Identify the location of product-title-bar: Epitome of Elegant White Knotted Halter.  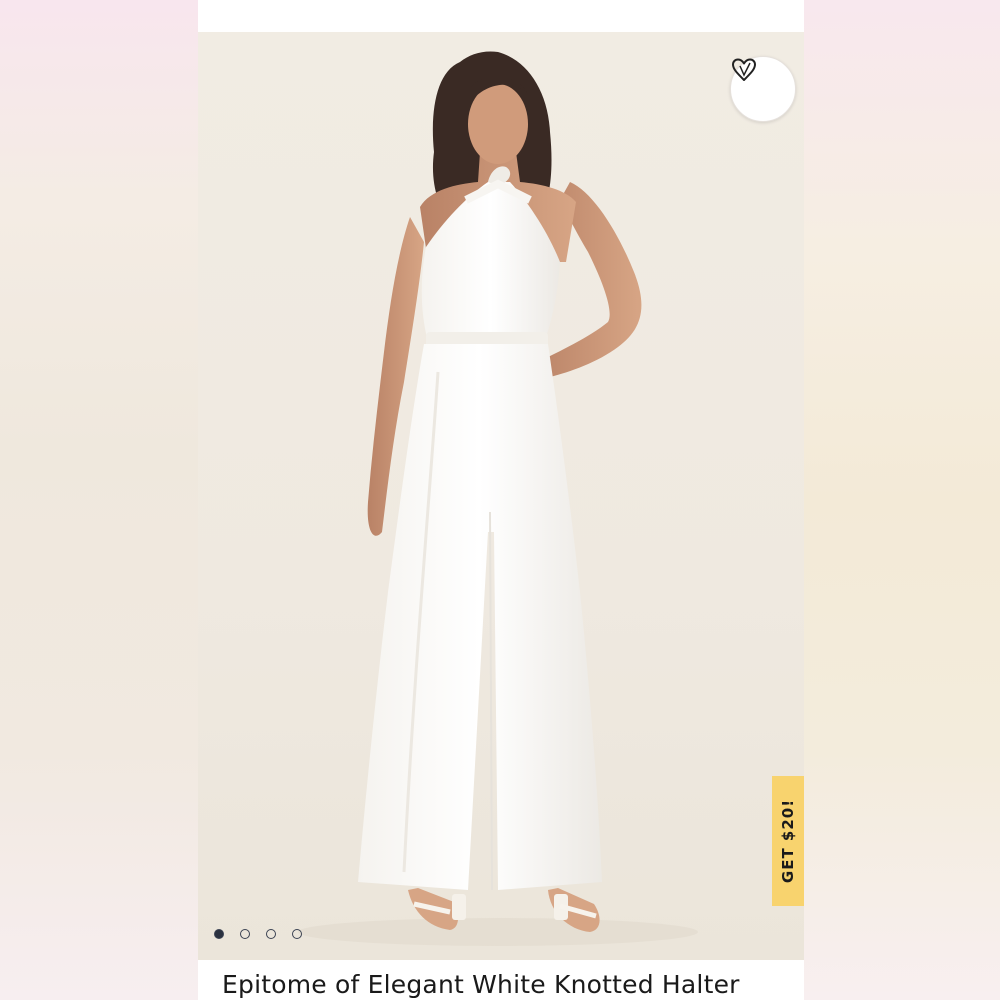
(501, 980).